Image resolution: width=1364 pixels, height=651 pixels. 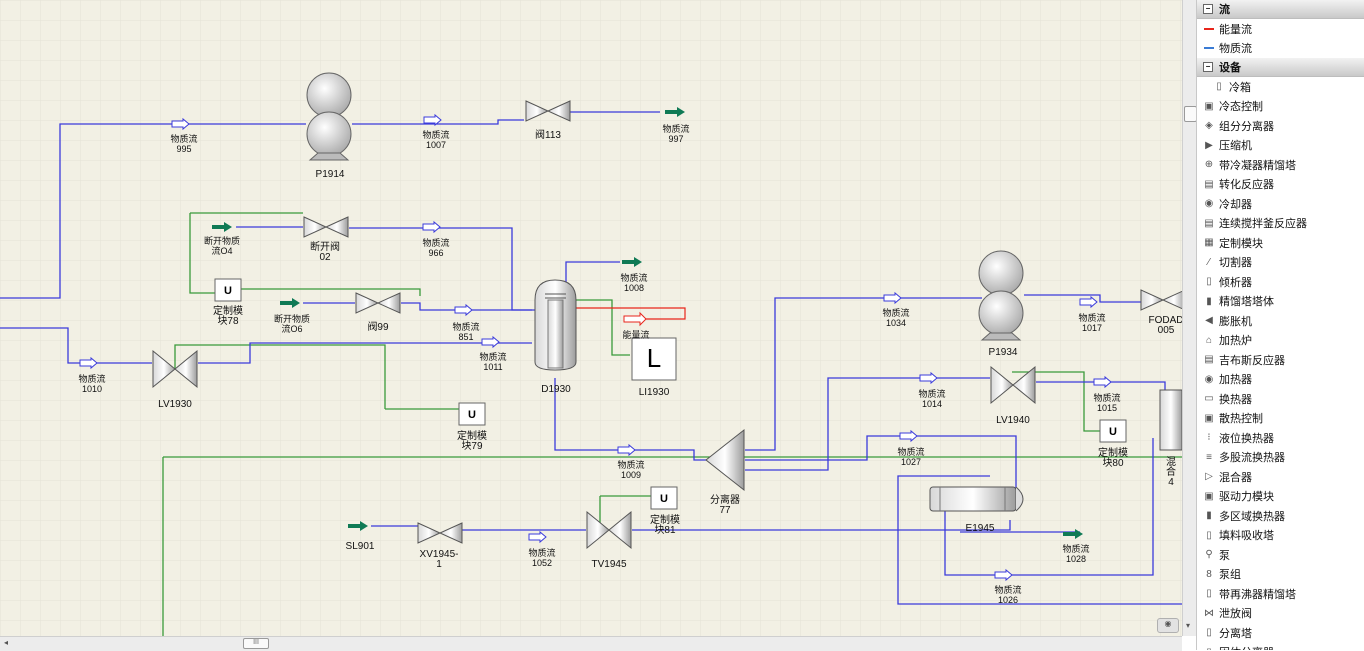 What do you see at coordinates (330, 174) in the screenshot?
I see `equipment-label: P1914` at bounding box center [330, 174].